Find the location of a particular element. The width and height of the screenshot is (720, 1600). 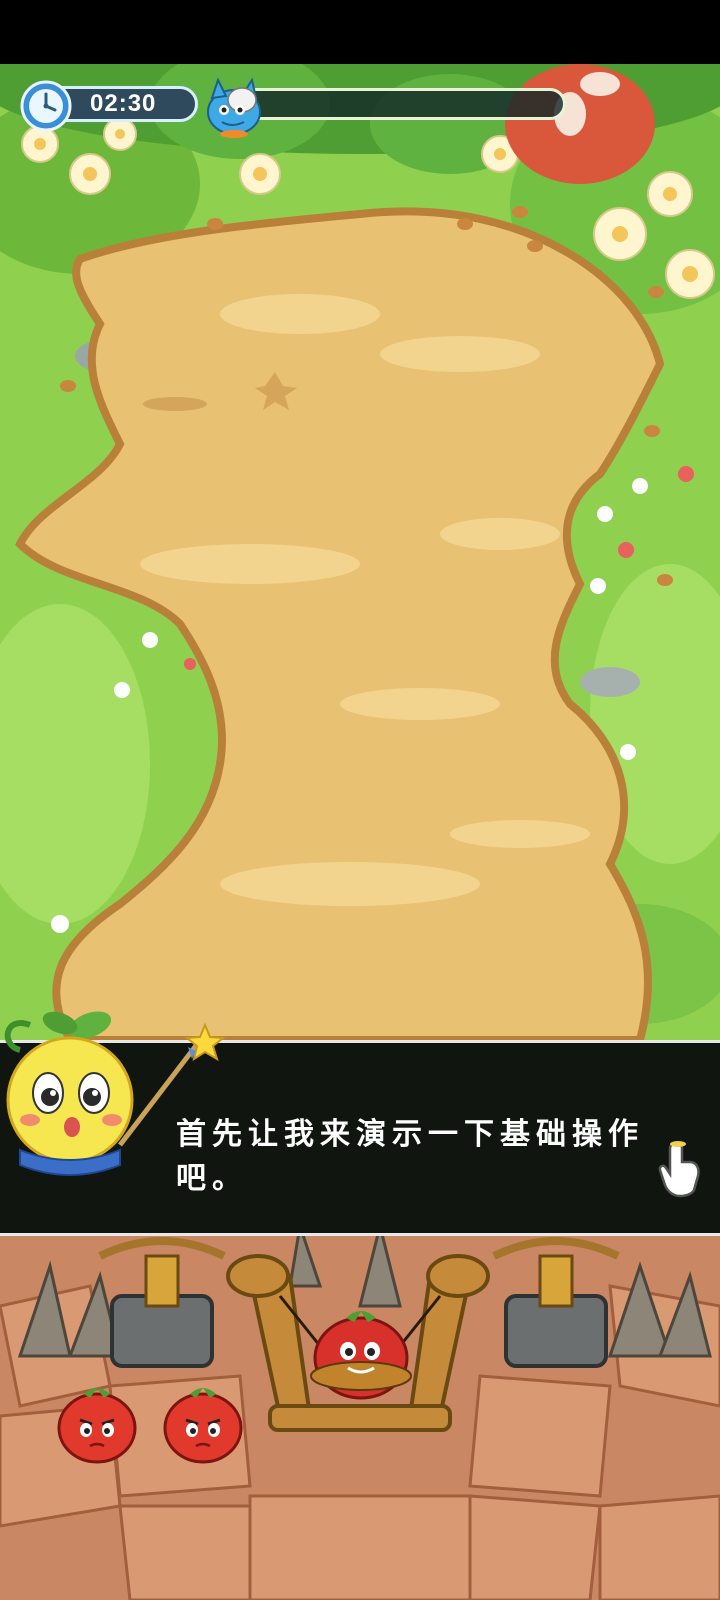

tap-hand-icon is located at coordinates (679, 1169).